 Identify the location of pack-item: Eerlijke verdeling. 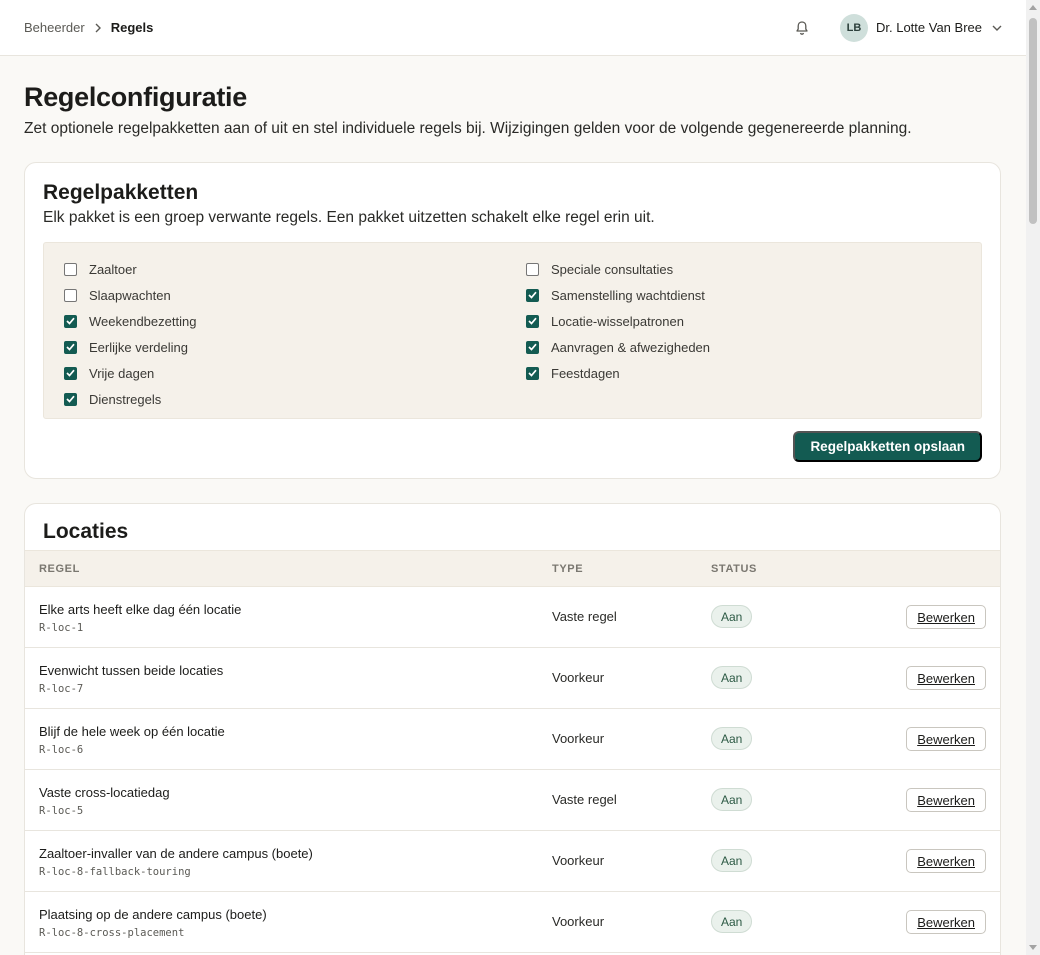
(130, 347).